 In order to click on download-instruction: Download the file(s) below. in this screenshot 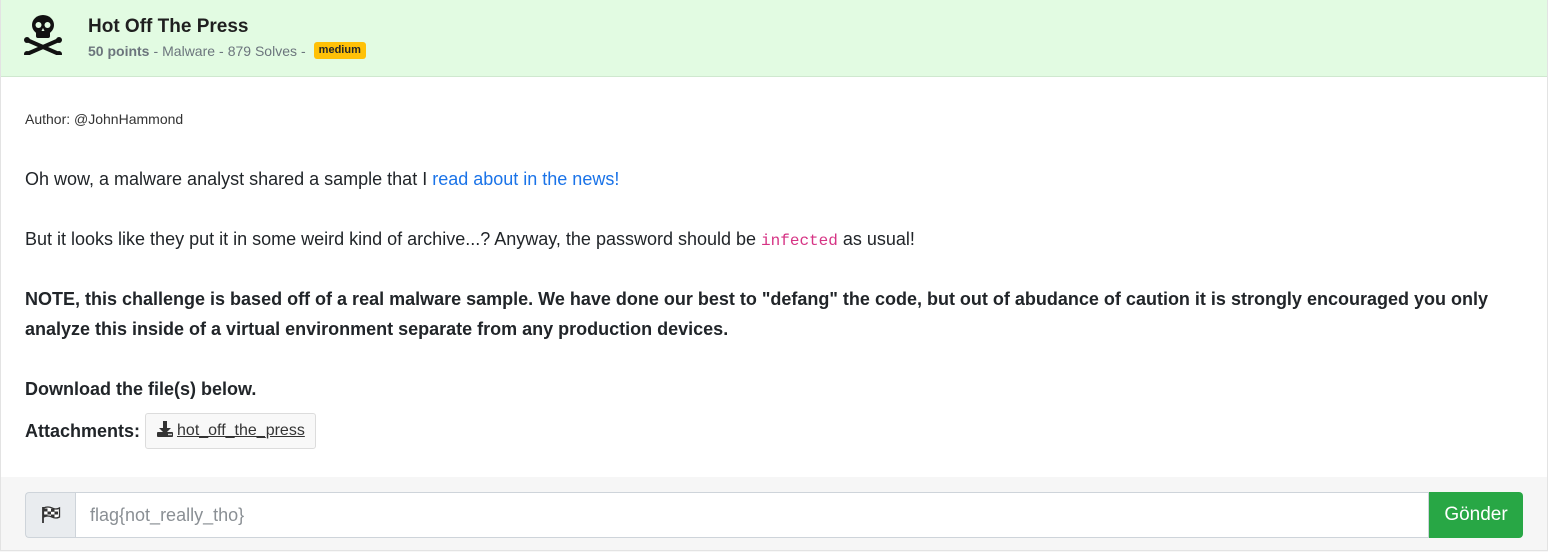, I will do `click(141, 389)`.